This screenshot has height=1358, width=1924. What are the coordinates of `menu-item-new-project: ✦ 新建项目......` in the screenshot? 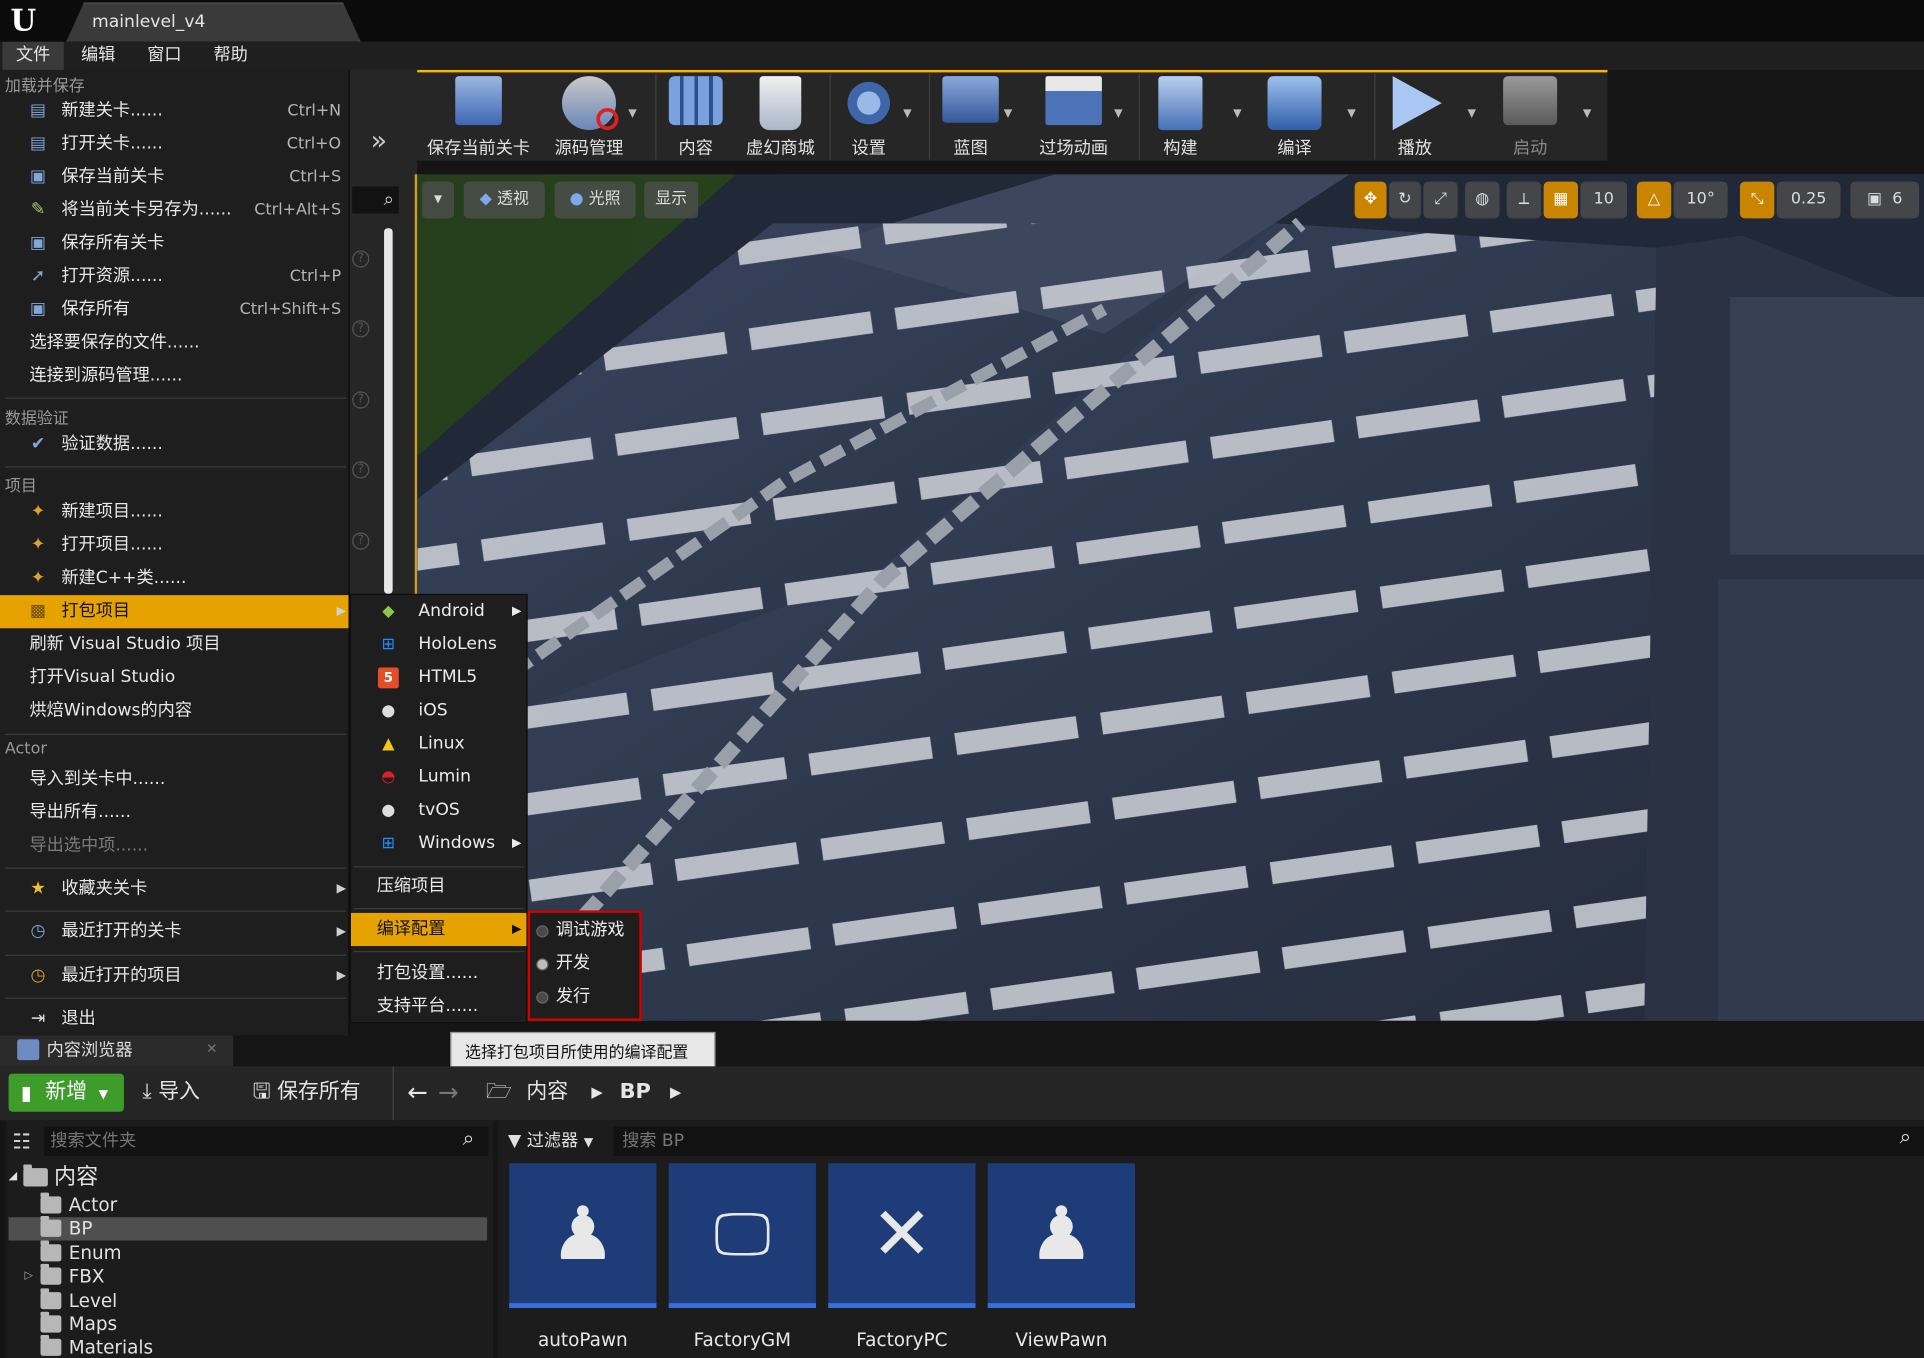 It's located at (174, 512).